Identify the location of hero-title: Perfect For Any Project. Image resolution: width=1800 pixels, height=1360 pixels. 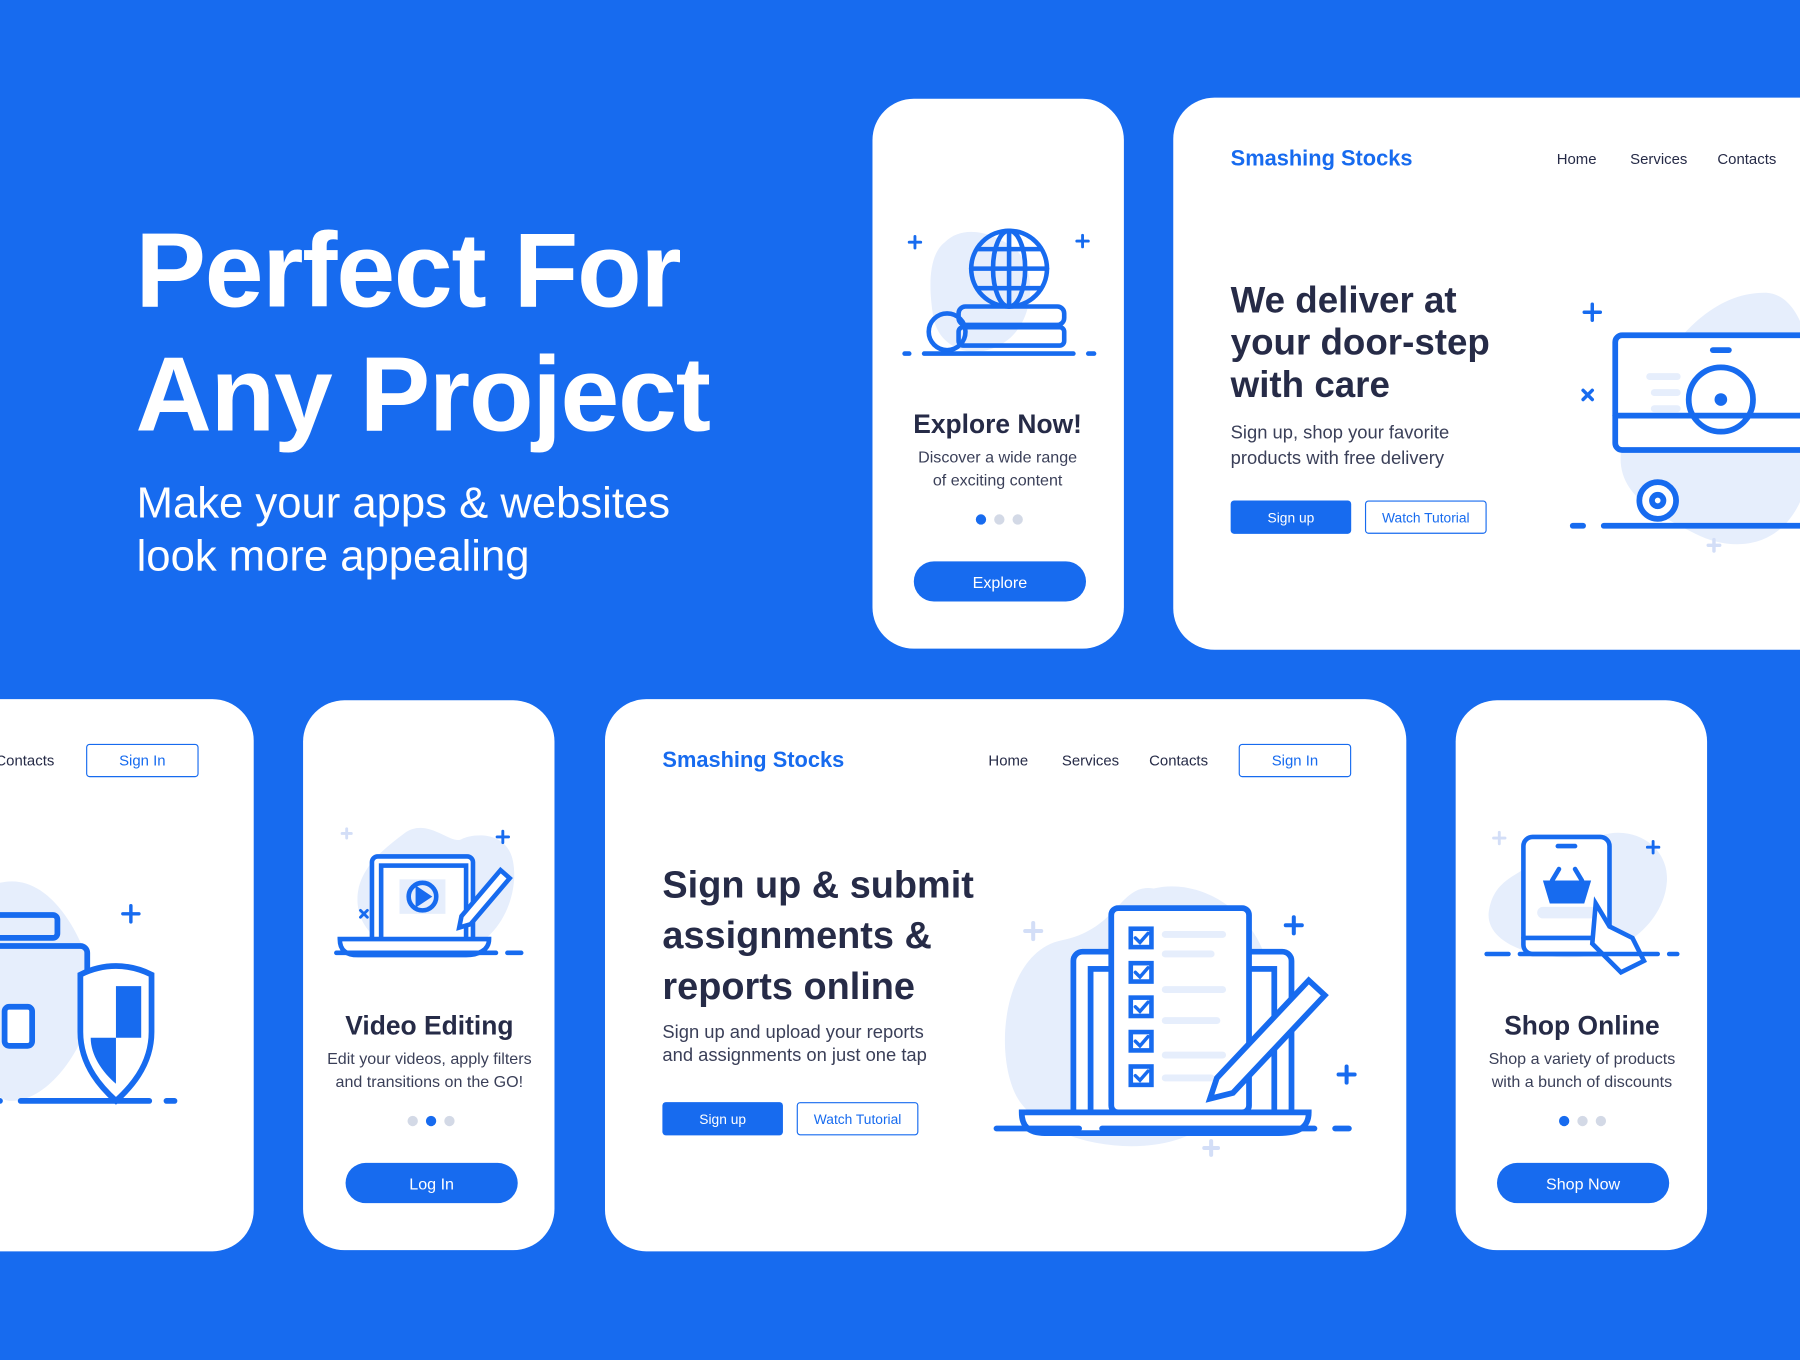
(422, 333).